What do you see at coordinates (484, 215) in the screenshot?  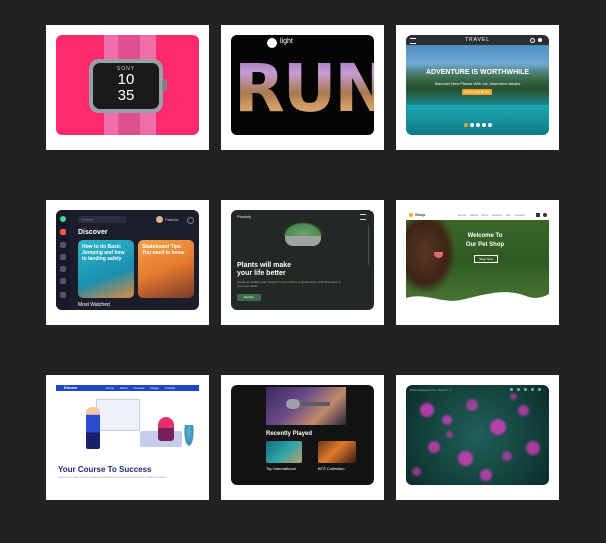 I see `nav-link-shop: Shop` at bounding box center [484, 215].